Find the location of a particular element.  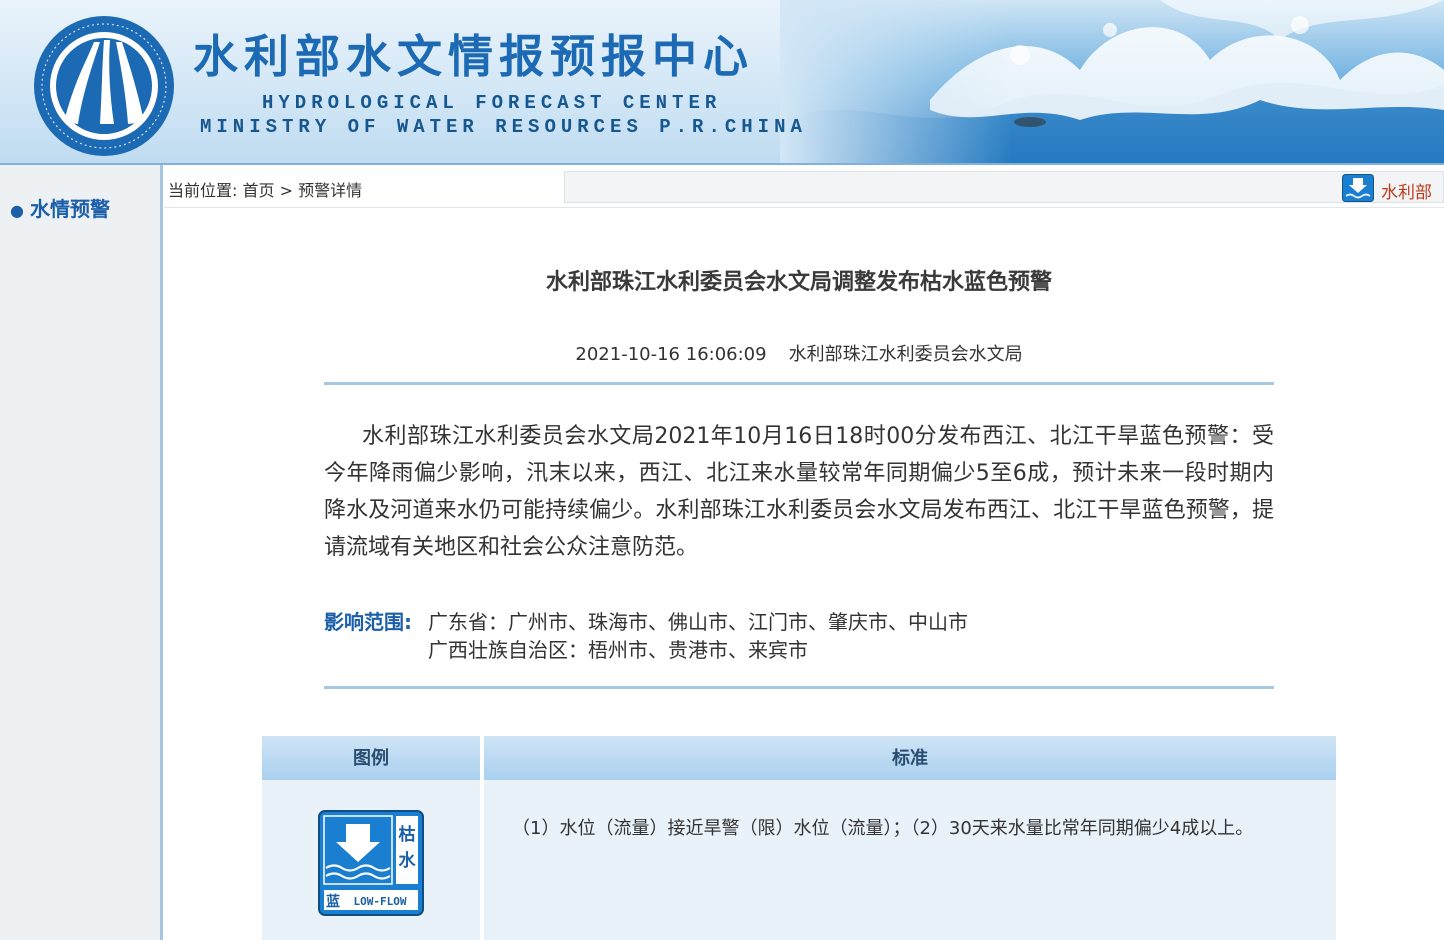

article-datetime: 2021-10-16 16:06:09 is located at coordinates (671, 354).